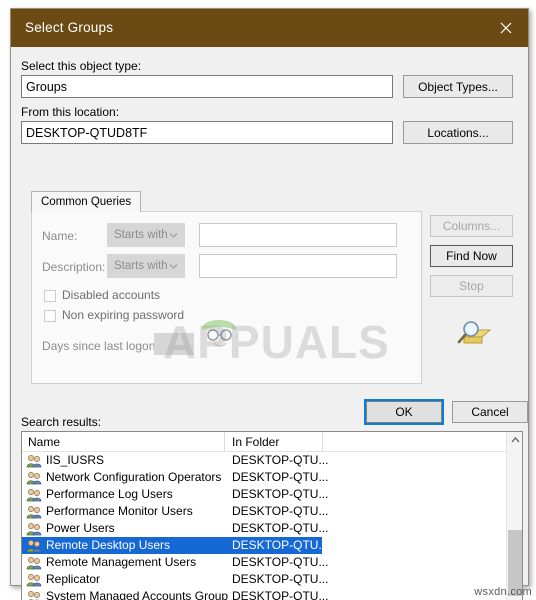  Describe the element at coordinates (137, 594) in the screenshot. I see `row-name: System Managed Accounts Group` at that location.